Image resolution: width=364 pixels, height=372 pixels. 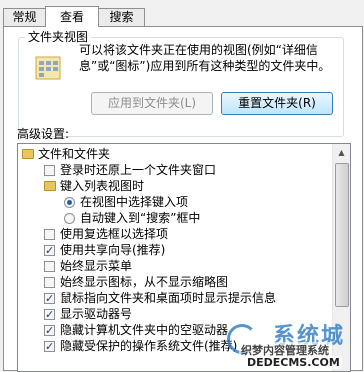 I want to click on tab-general-label: 常规, so click(x=24, y=17).